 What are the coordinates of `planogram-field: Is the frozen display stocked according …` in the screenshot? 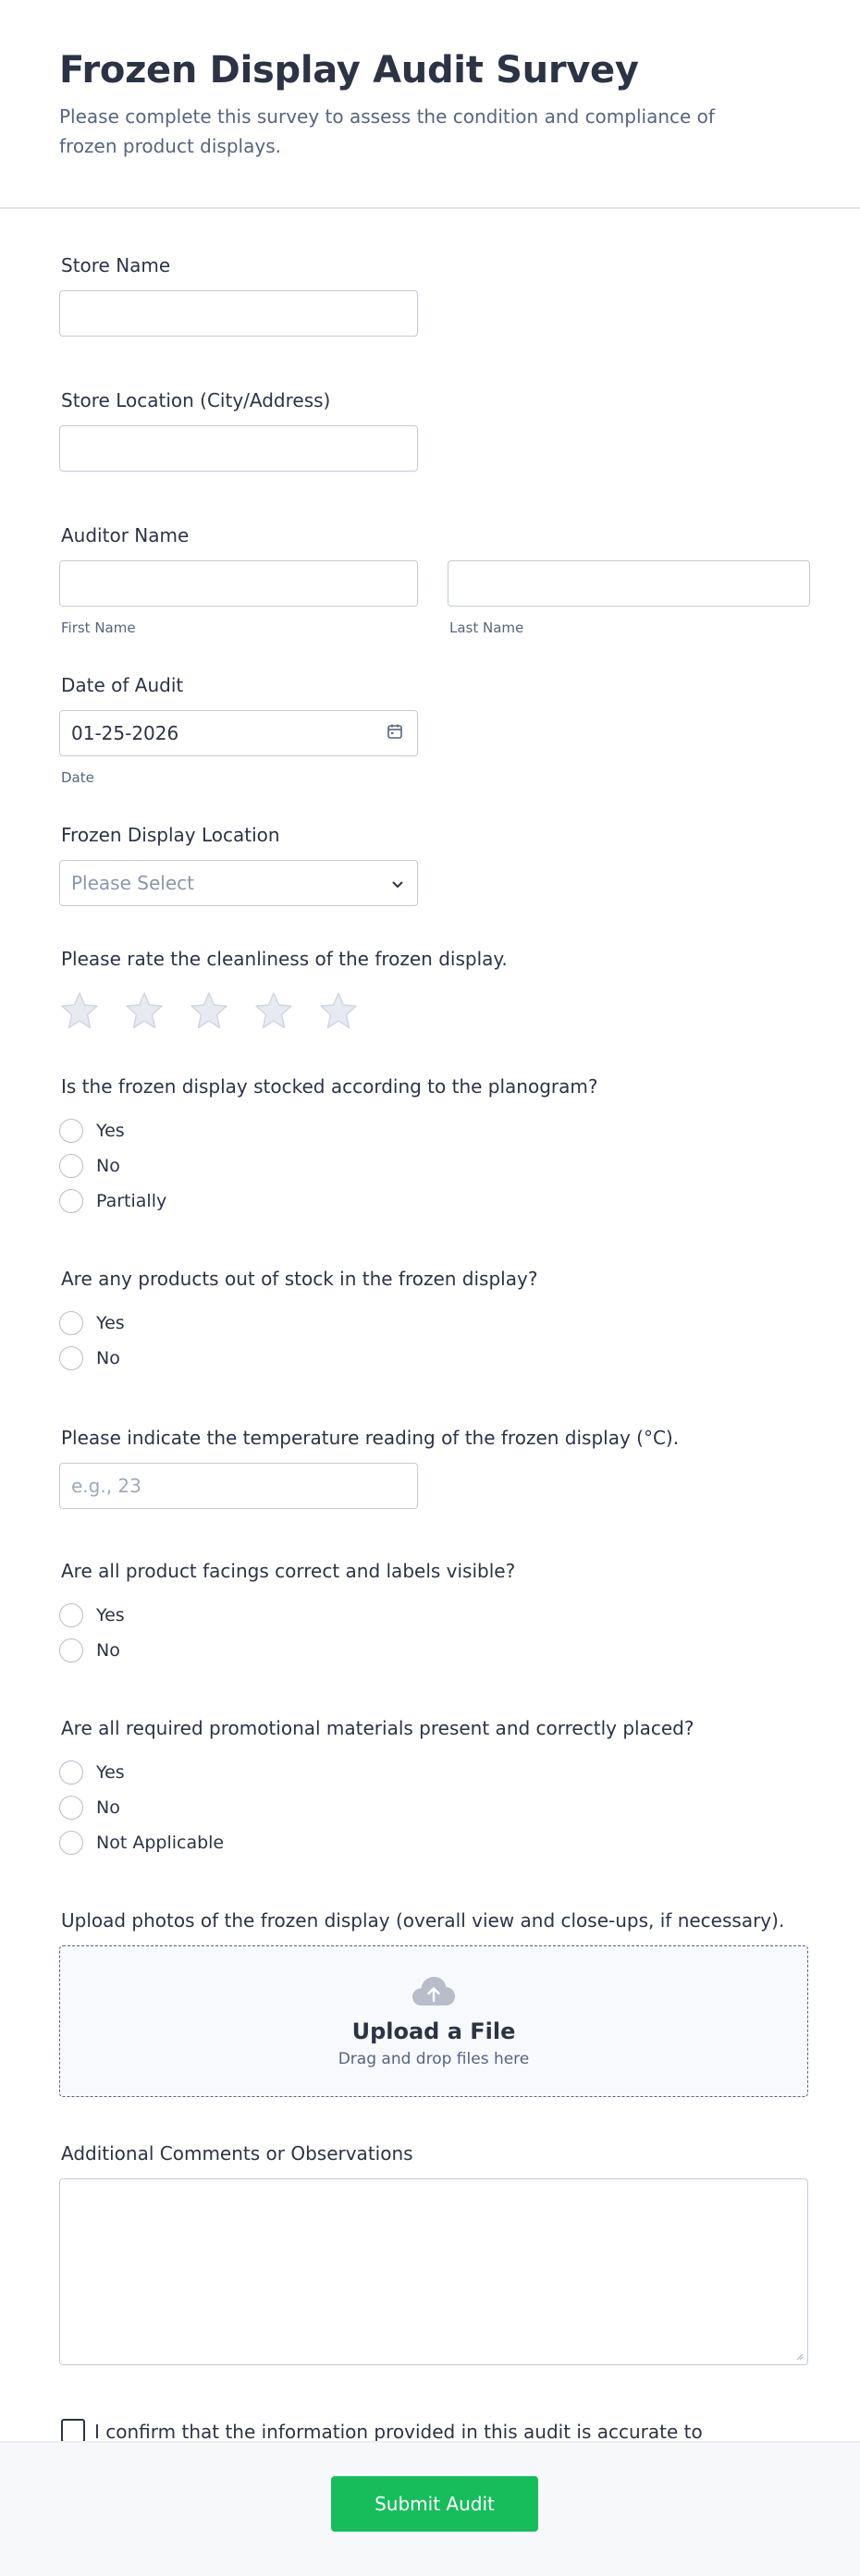 It's located at (430, 1146).